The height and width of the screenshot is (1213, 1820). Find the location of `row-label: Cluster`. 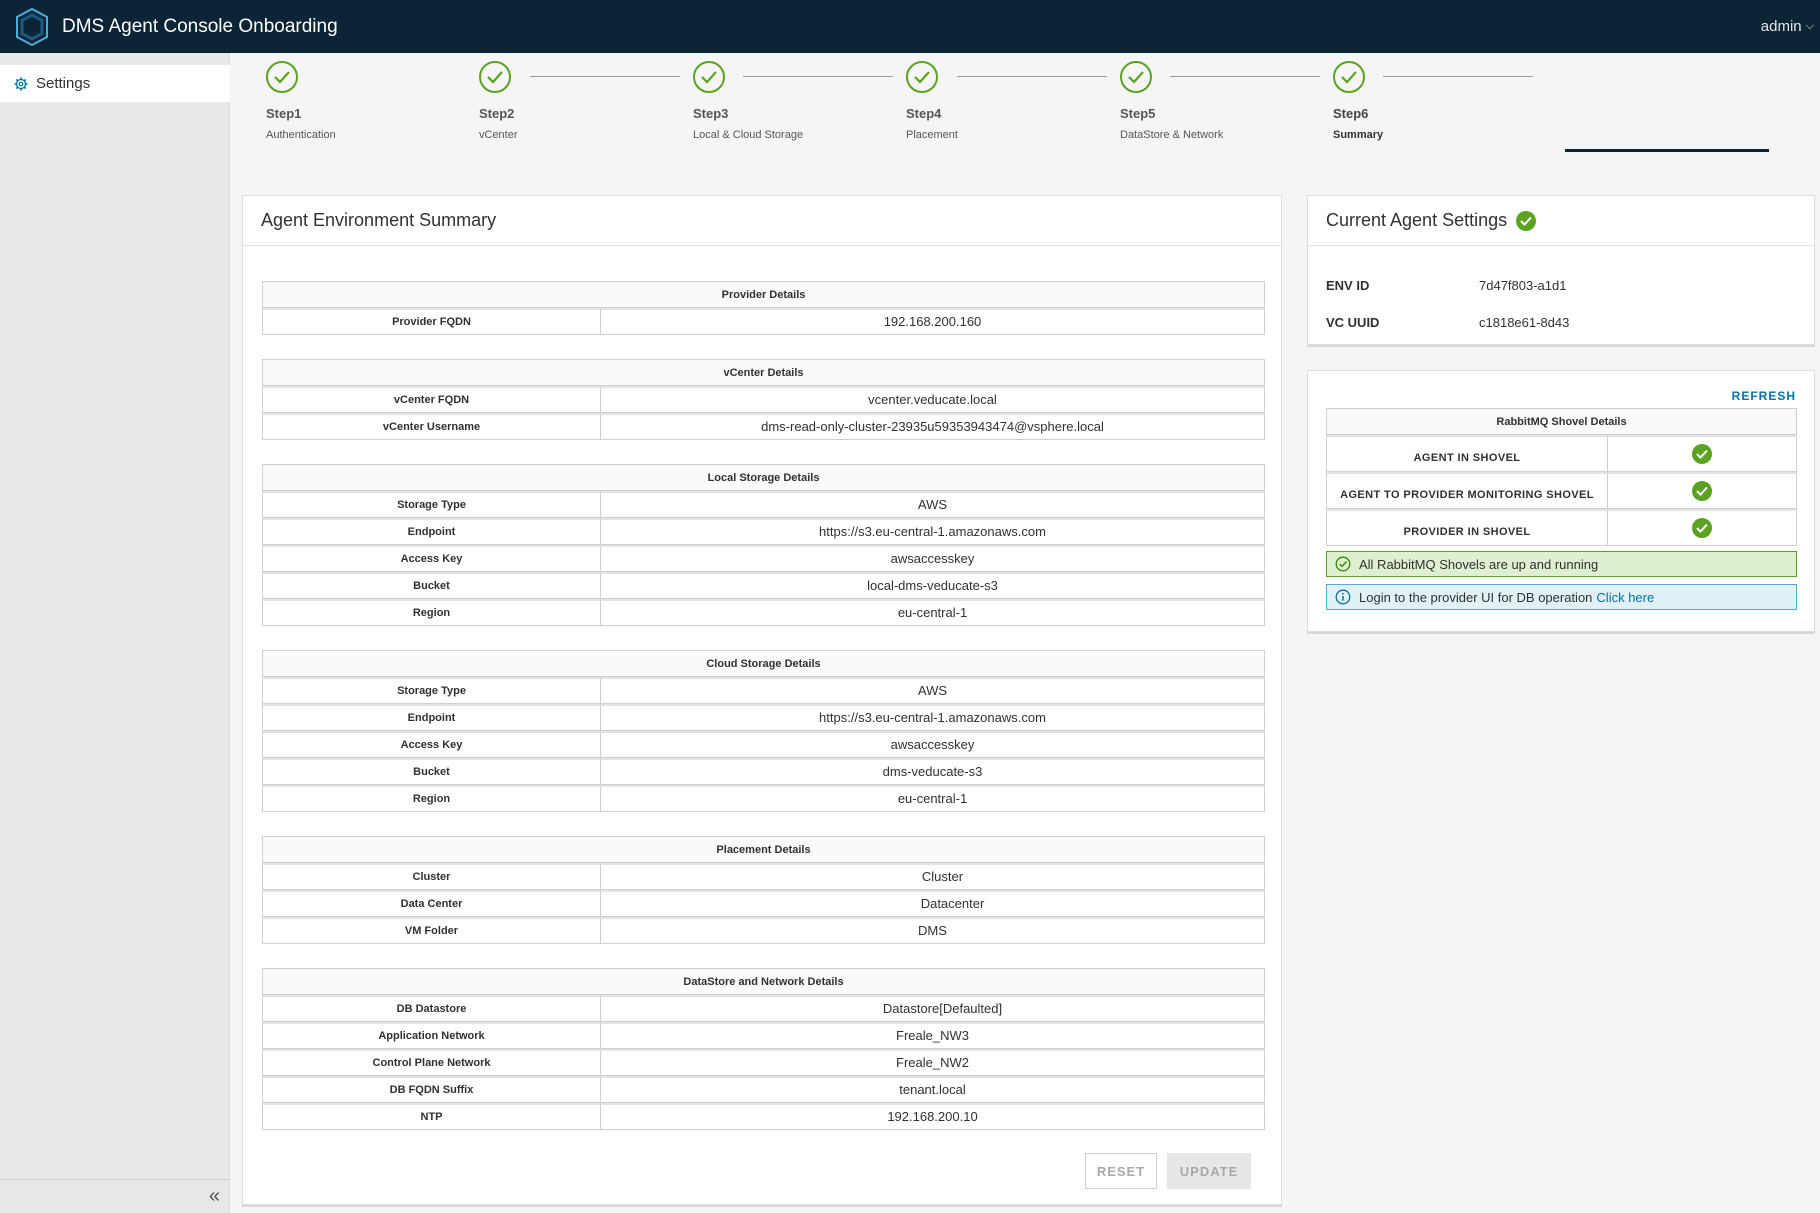

row-label: Cluster is located at coordinates (431, 876).